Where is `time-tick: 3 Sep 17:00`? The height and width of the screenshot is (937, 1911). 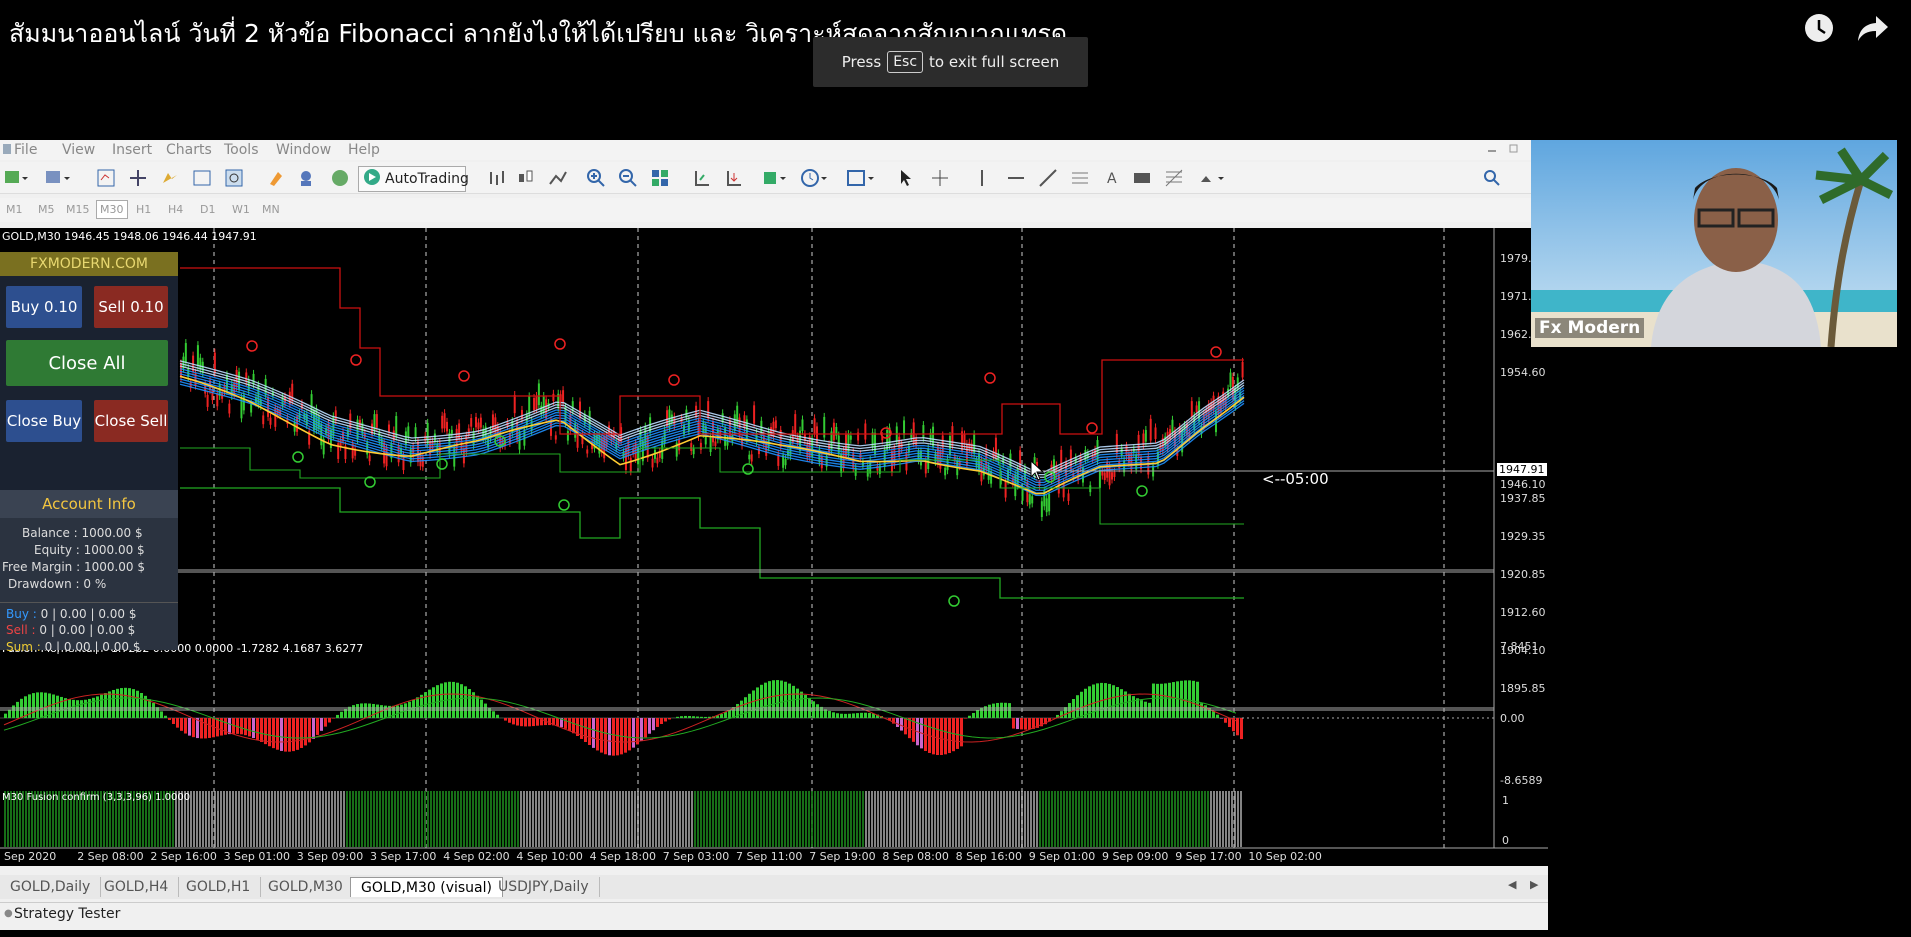
time-tick: 3 Sep 17:00 is located at coordinates (403, 856).